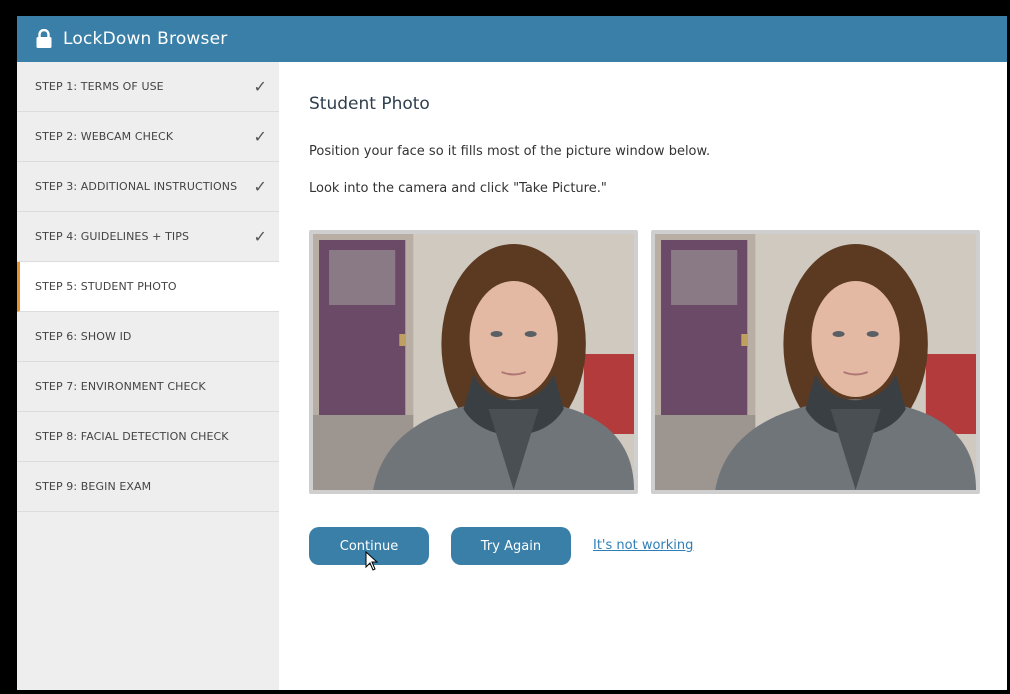 Image resolution: width=1010 pixels, height=694 pixels. Describe the element at coordinates (112, 236) in the screenshot. I see `step-label: STEP 4: GUIDELINES + TIPS` at that location.